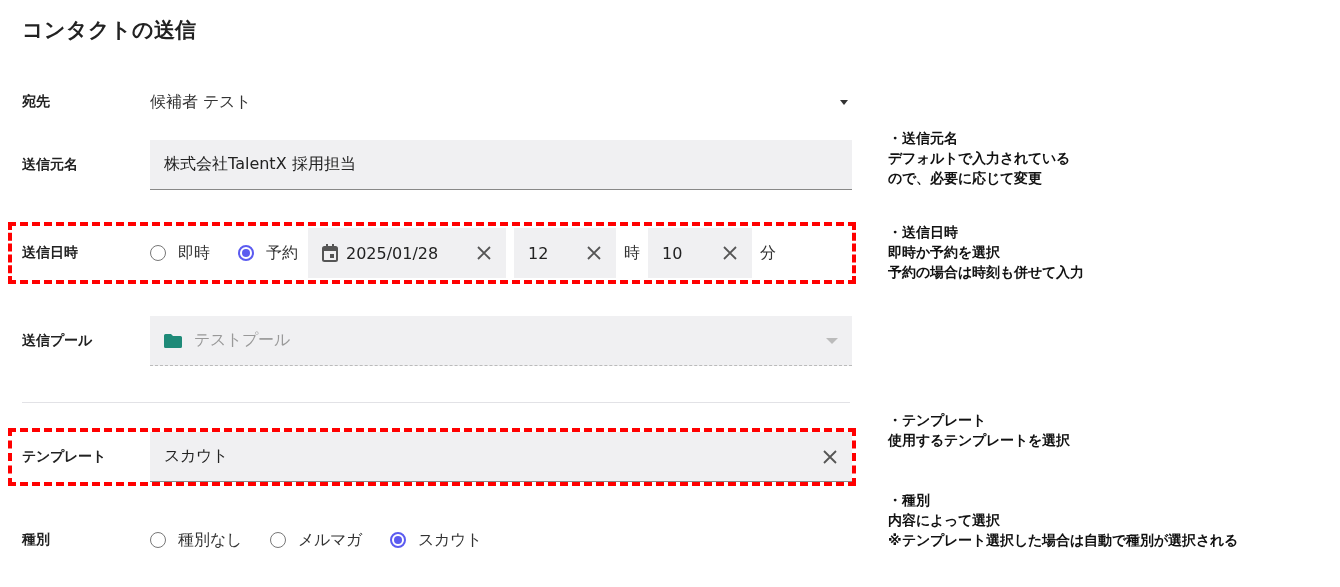 This screenshot has height=587, width=1340. What do you see at coordinates (330, 253) in the screenshot?
I see `calendar-icon` at bounding box center [330, 253].